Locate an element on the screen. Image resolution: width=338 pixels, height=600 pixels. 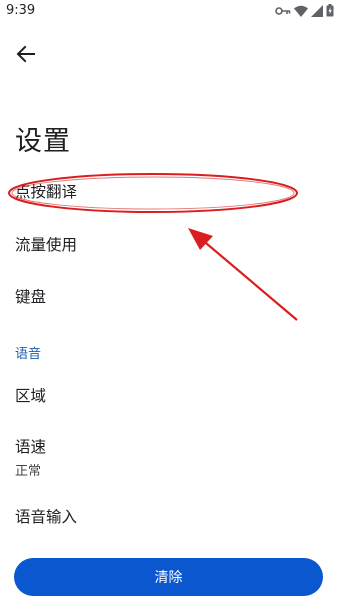
clear-button: 清除 is located at coordinates (168, 577).